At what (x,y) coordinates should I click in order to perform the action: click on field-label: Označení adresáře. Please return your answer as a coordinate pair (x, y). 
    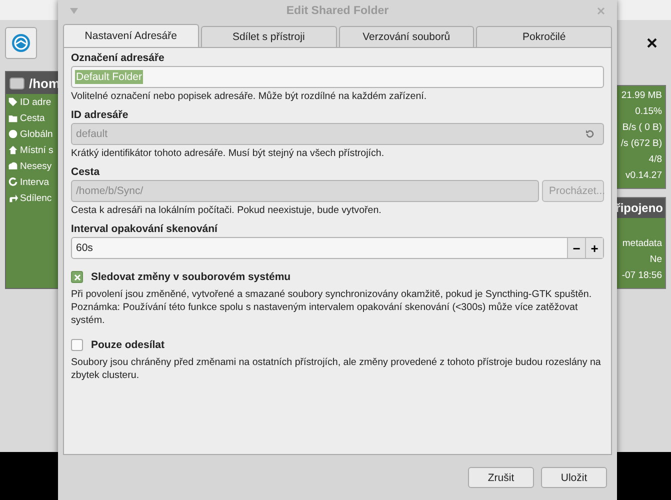
    Looking at the image, I should click on (118, 58).